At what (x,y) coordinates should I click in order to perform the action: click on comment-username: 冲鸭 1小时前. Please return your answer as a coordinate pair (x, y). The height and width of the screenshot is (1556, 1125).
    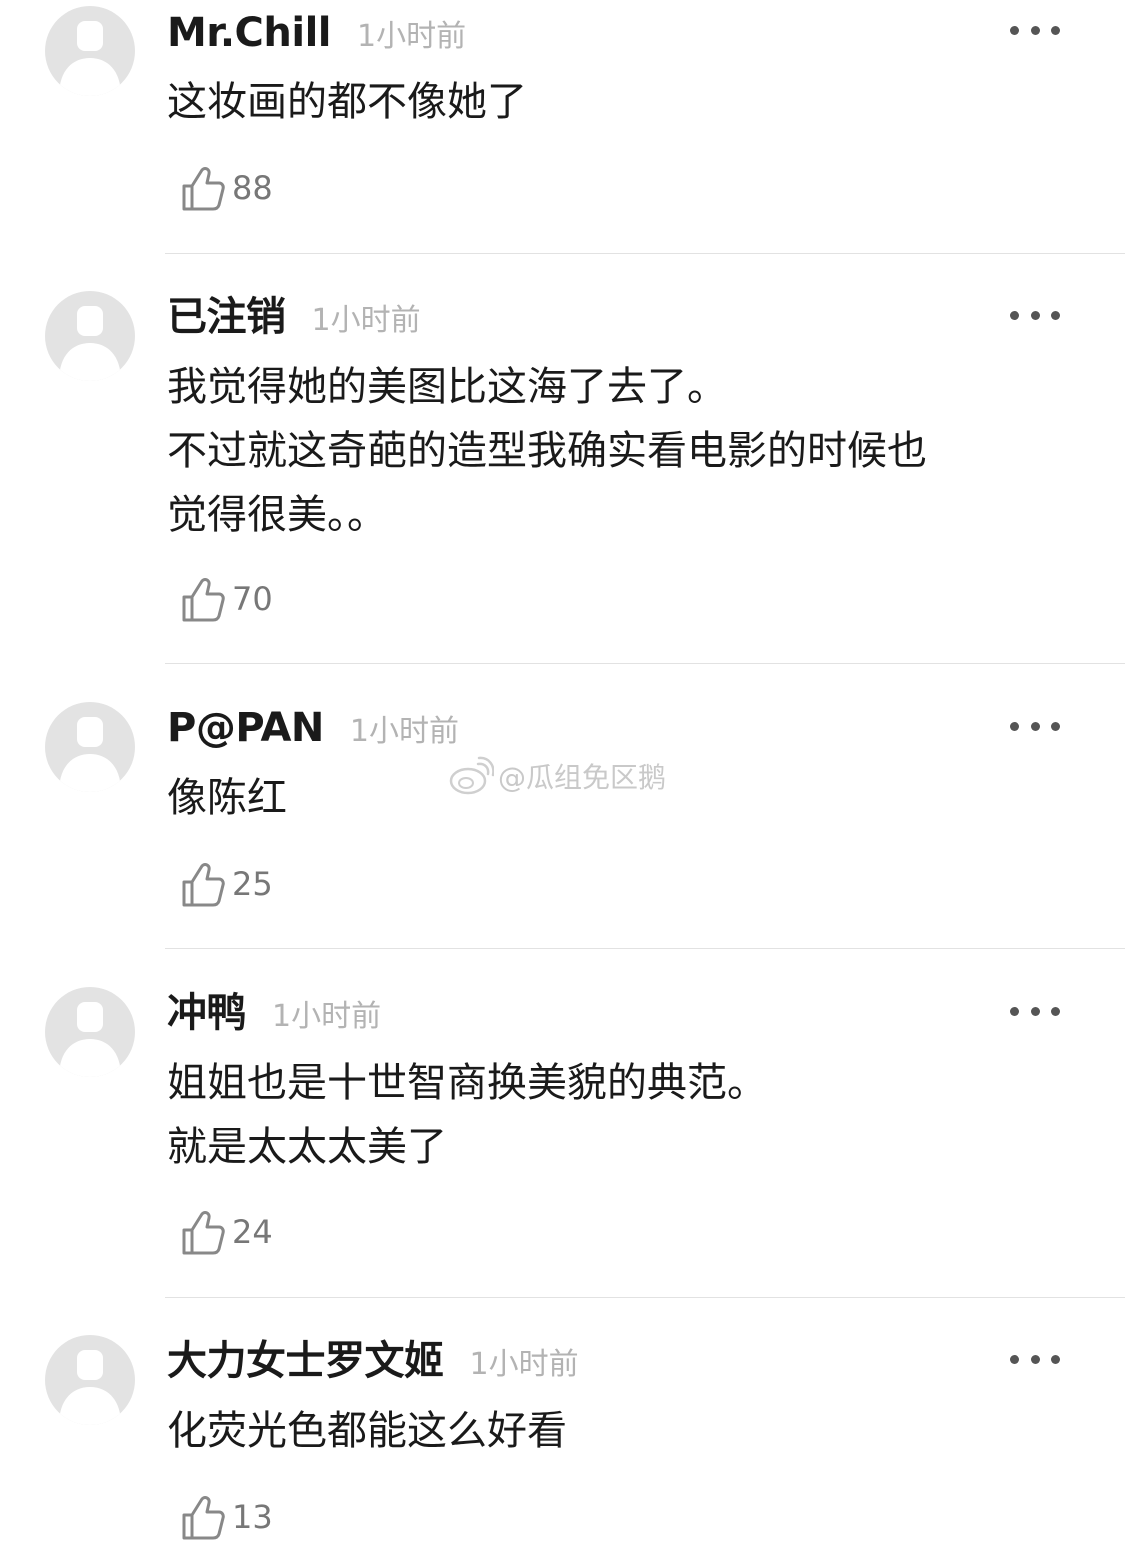
    Looking at the image, I should click on (274, 1013).